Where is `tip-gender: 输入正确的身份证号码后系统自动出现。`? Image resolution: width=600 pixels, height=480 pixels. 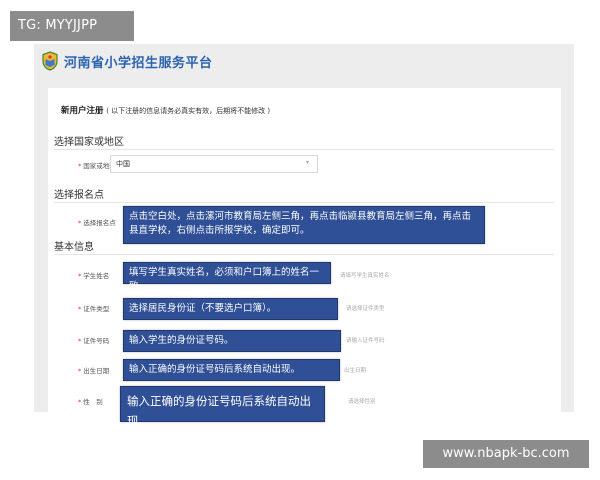 tip-gender: 输入正确的身份证号码后系统自动出现。 is located at coordinates (222, 407).